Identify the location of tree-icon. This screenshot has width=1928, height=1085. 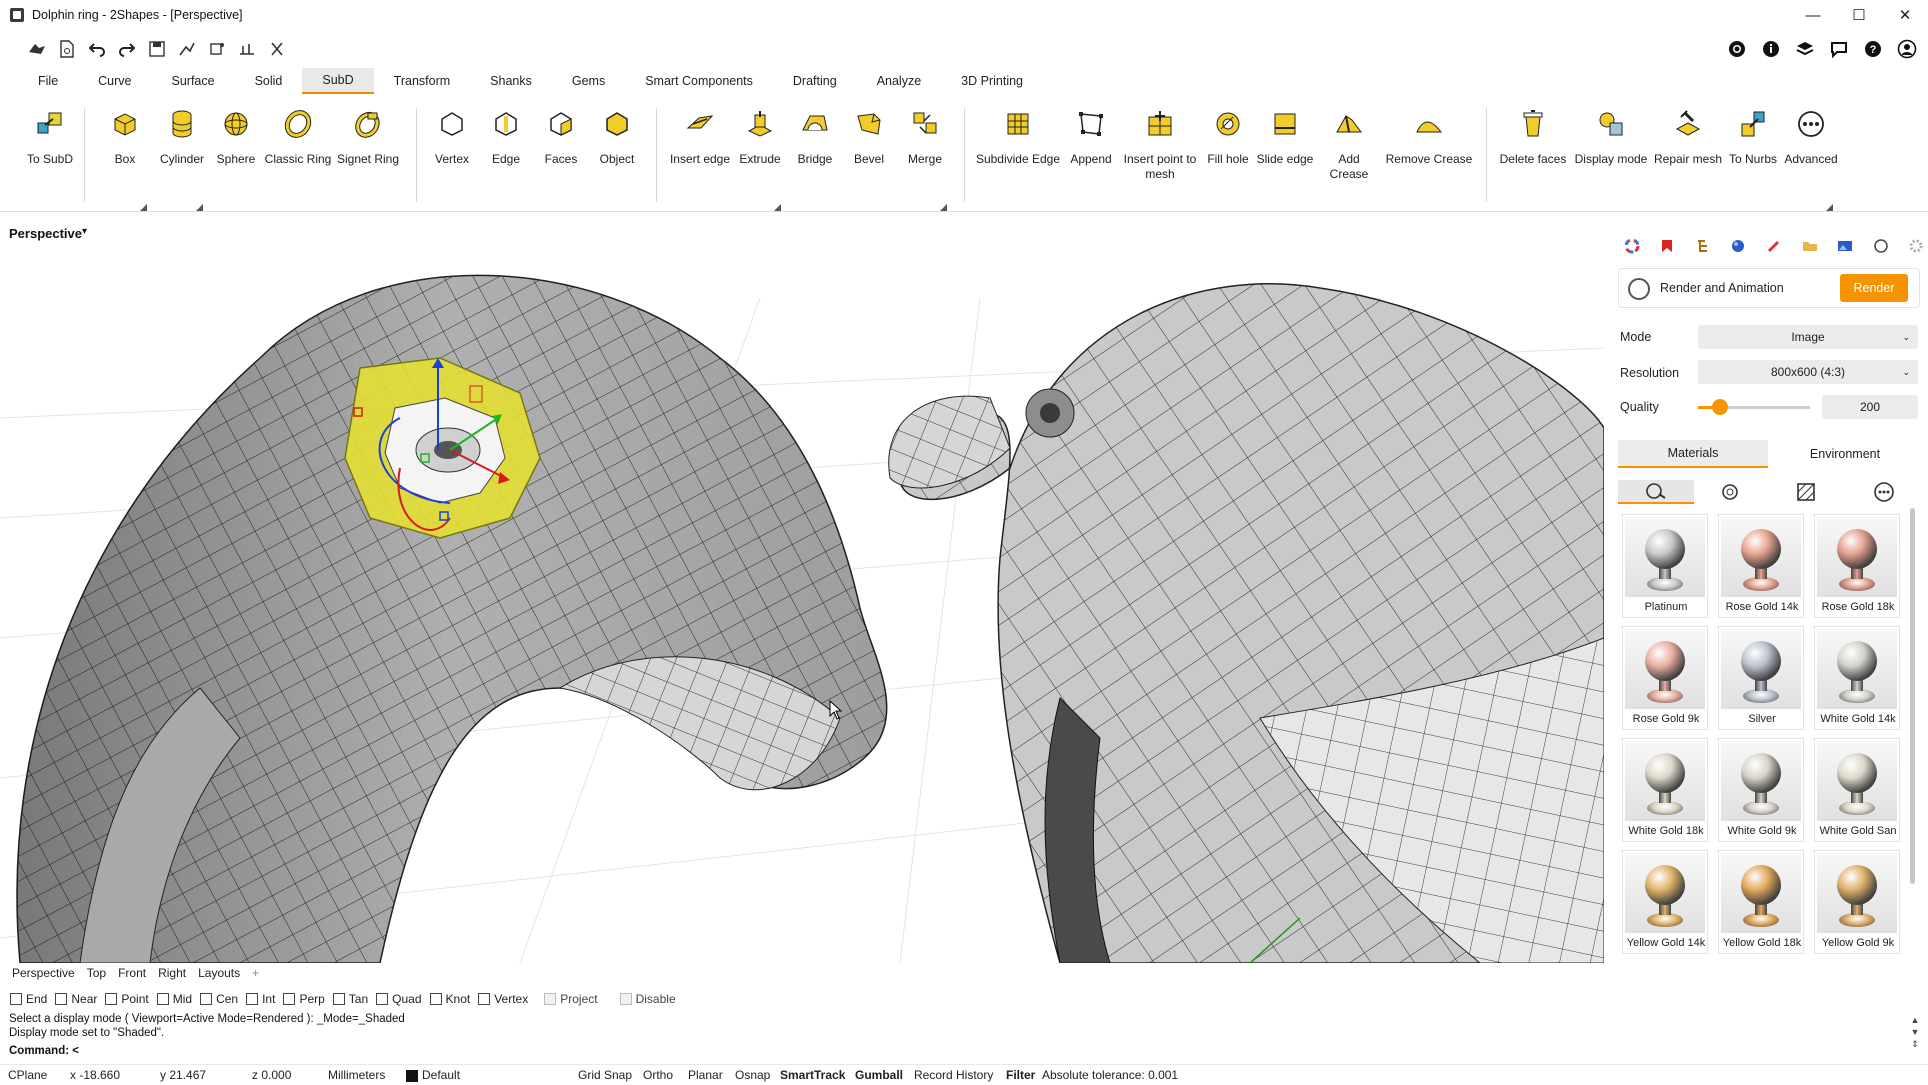
(1703, 246).